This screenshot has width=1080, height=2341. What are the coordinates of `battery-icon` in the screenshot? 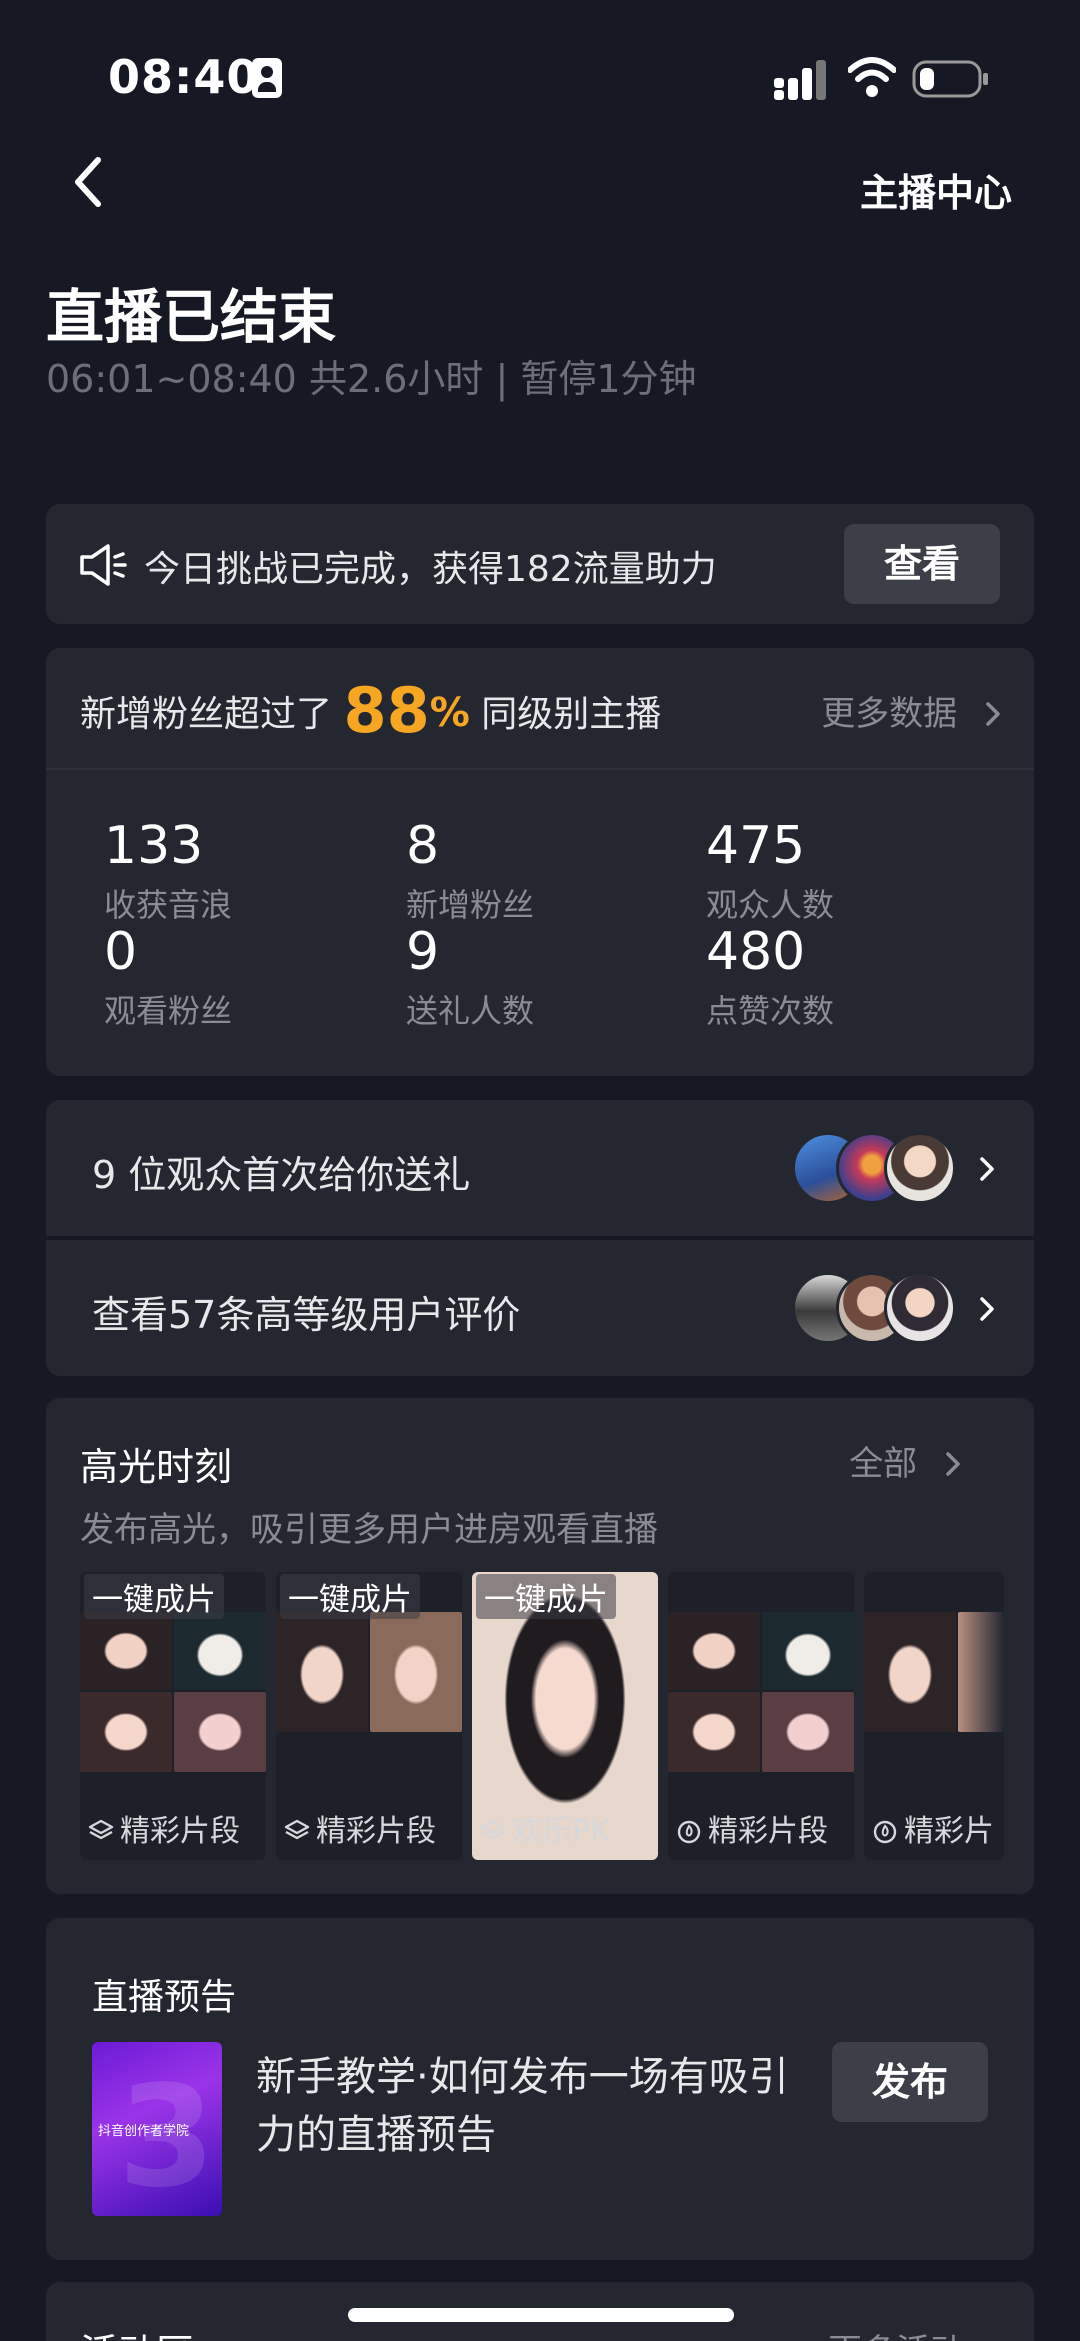 It's located at (950, 79).